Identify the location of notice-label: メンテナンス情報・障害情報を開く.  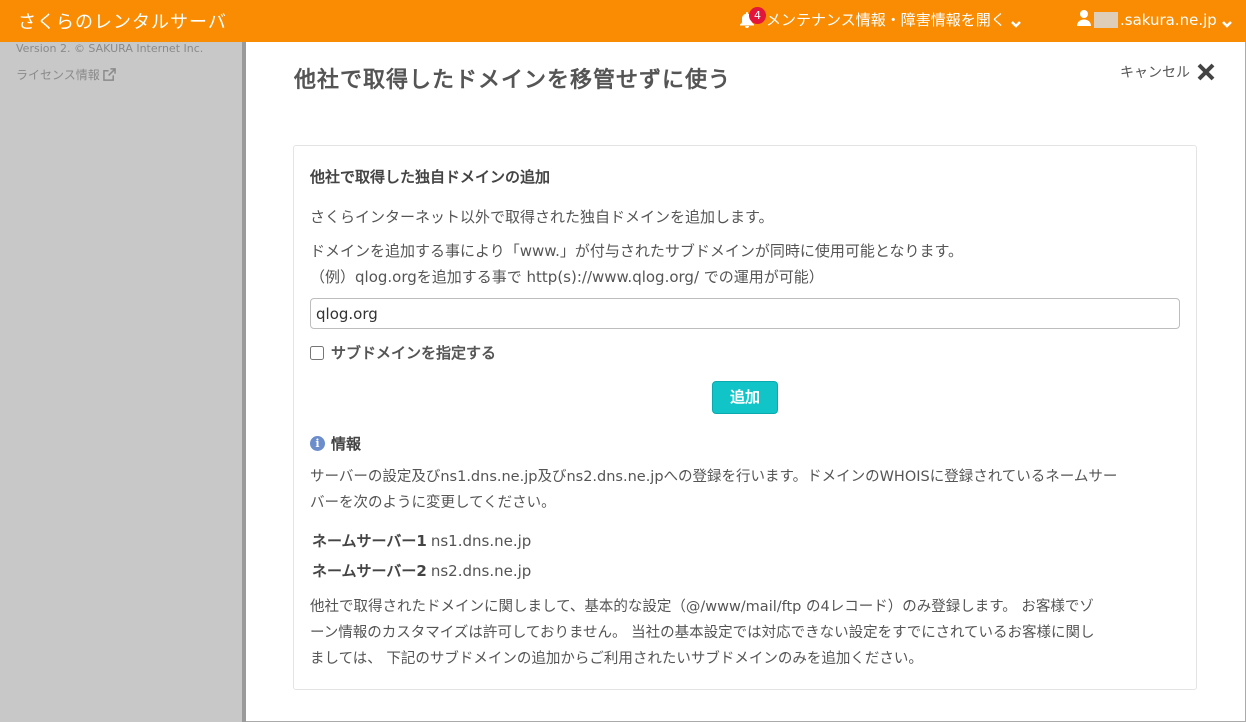
(886, 20).